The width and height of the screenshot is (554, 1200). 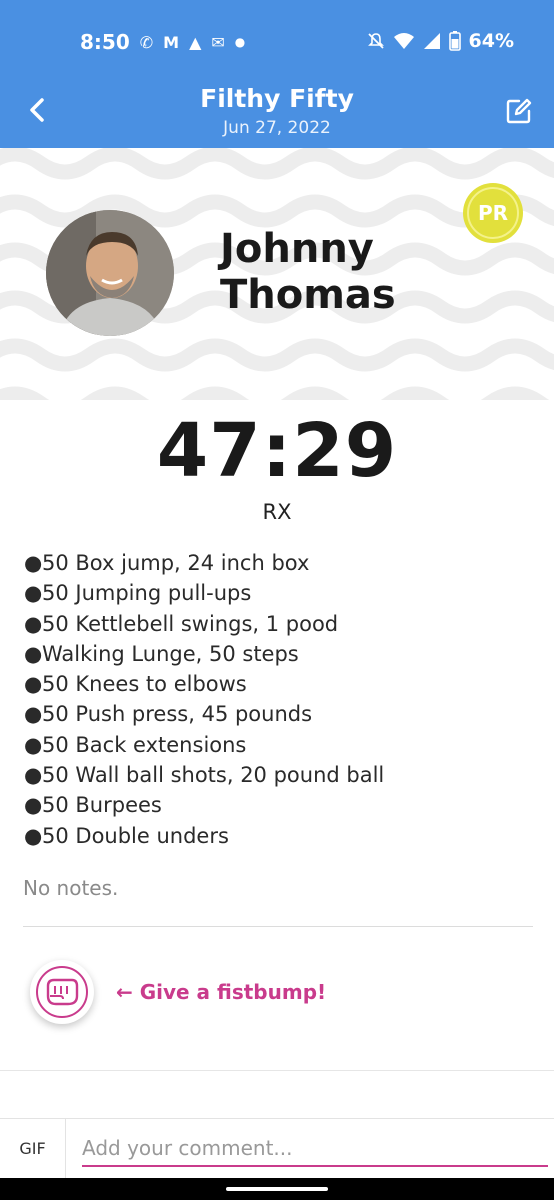 I want to click on gmail-icon: M, so click(x=171, y=42).